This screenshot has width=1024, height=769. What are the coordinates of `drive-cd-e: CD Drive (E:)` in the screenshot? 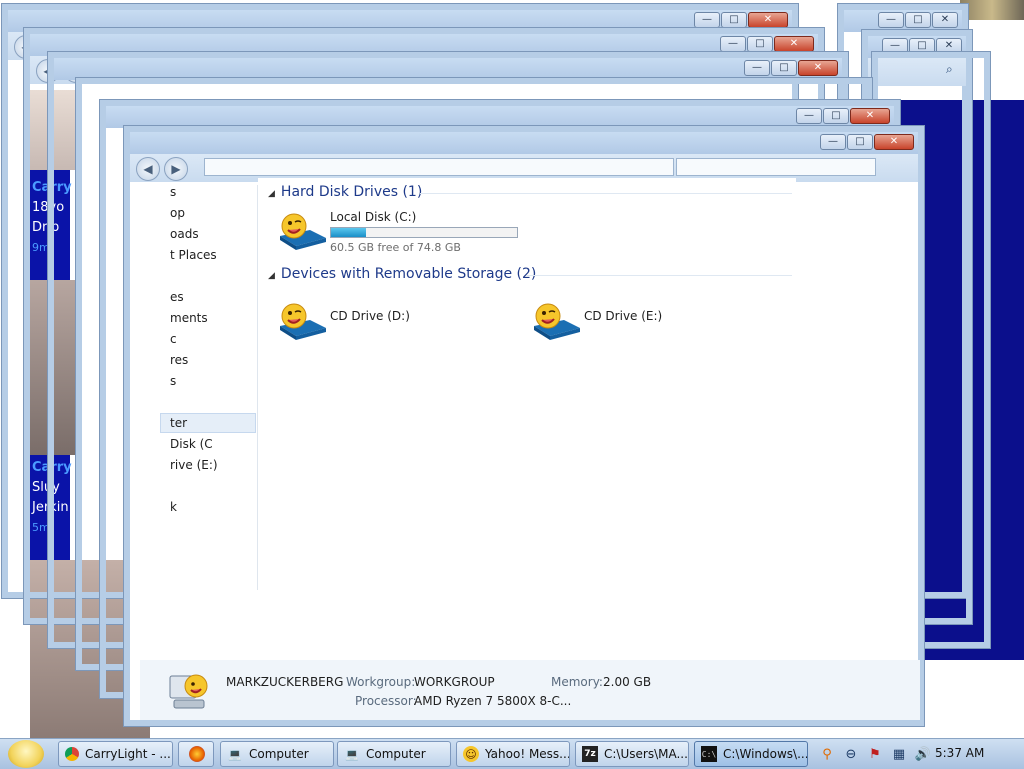 It's located at (630, 320).